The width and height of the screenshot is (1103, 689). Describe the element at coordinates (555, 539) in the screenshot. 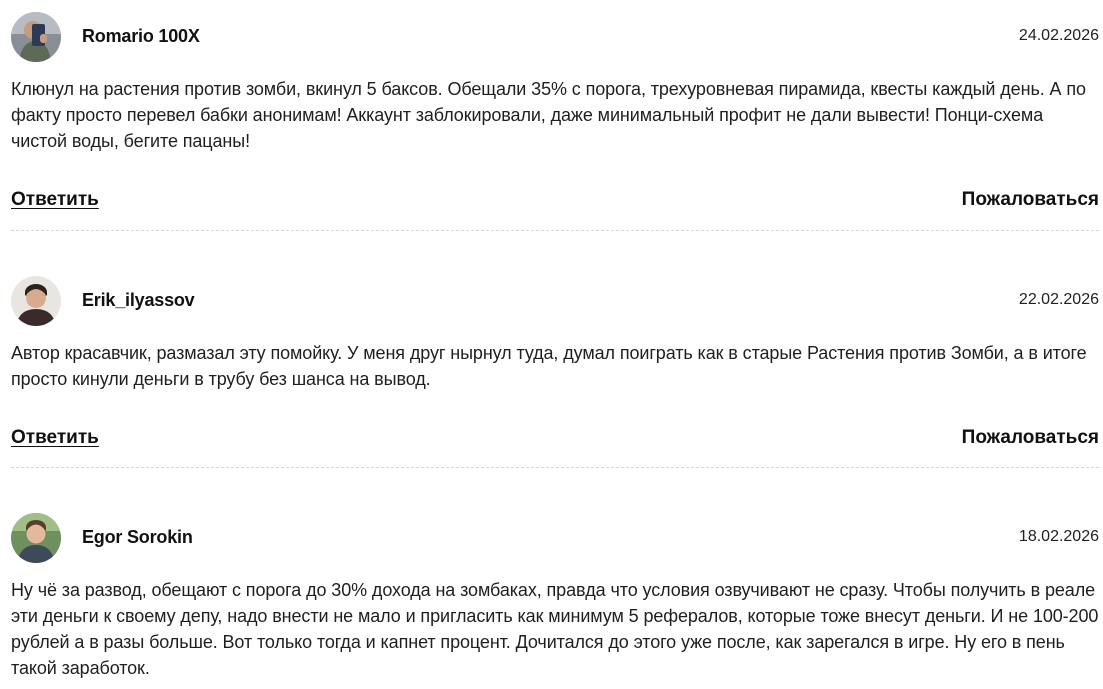

I see `comment-header: Egor Sorokin 18.02.2026` at that location.